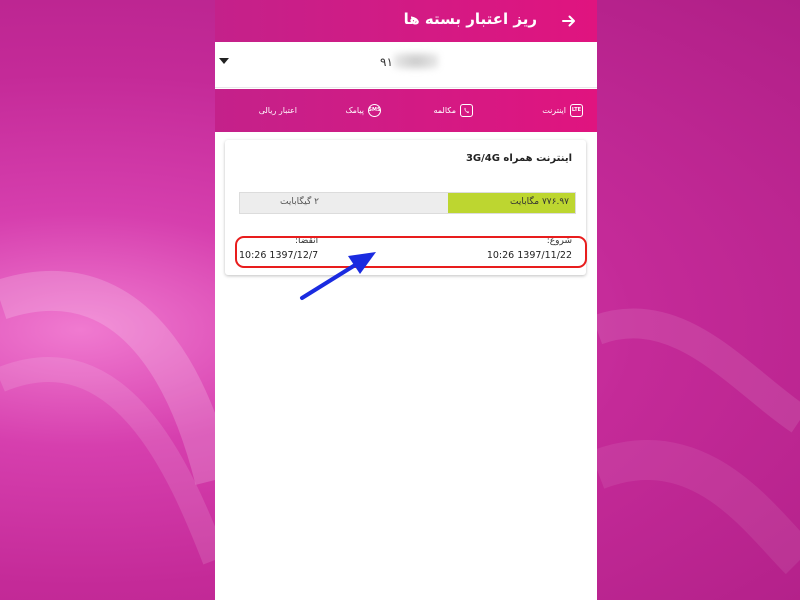  What do you see at coordinates (354, 110) in the screenshot?
I see `tab-label: پیامک` at bounding box center [354, 110].